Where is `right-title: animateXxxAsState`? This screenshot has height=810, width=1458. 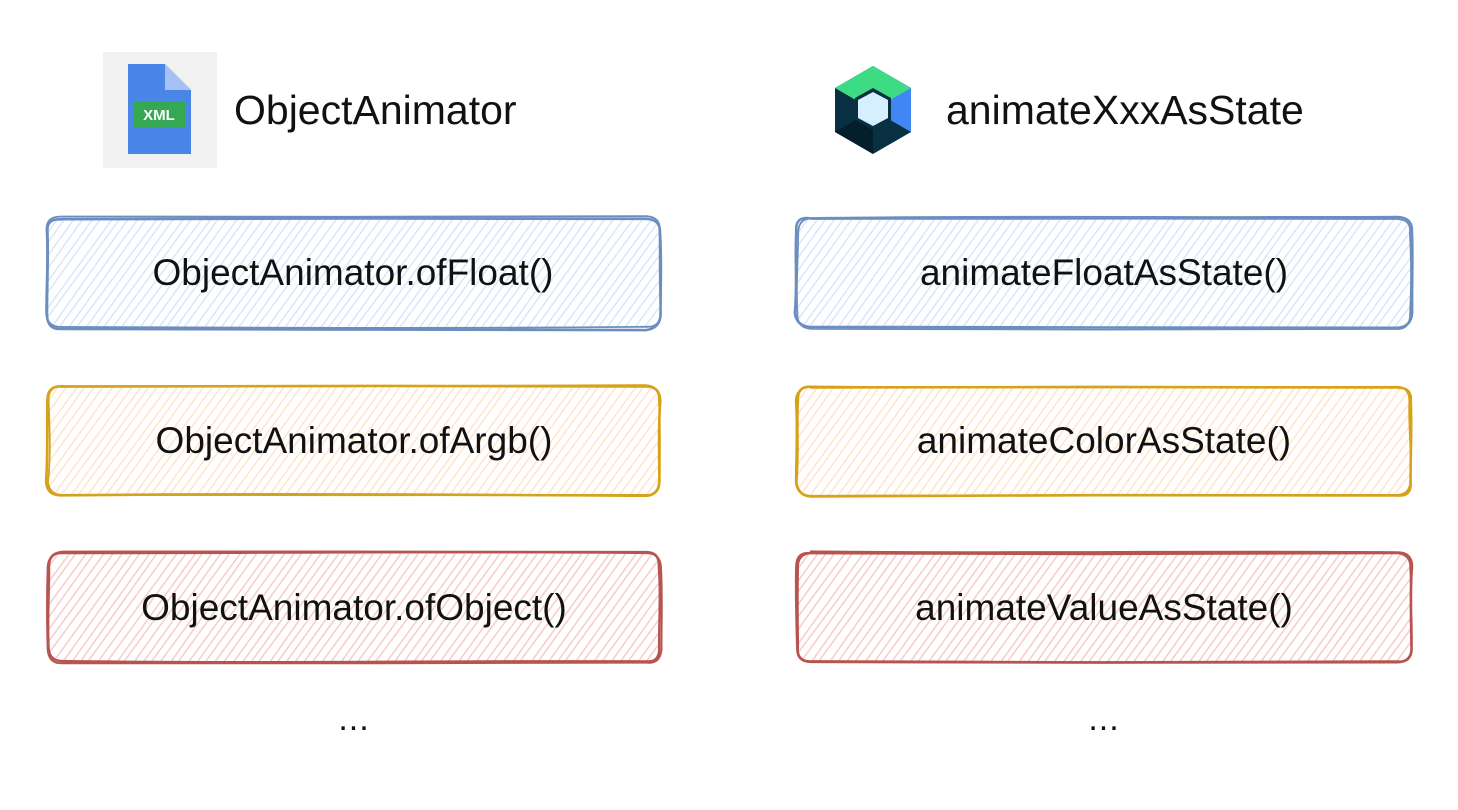
right-title: animateXxxAsState is located at coordinates (1125, 109).